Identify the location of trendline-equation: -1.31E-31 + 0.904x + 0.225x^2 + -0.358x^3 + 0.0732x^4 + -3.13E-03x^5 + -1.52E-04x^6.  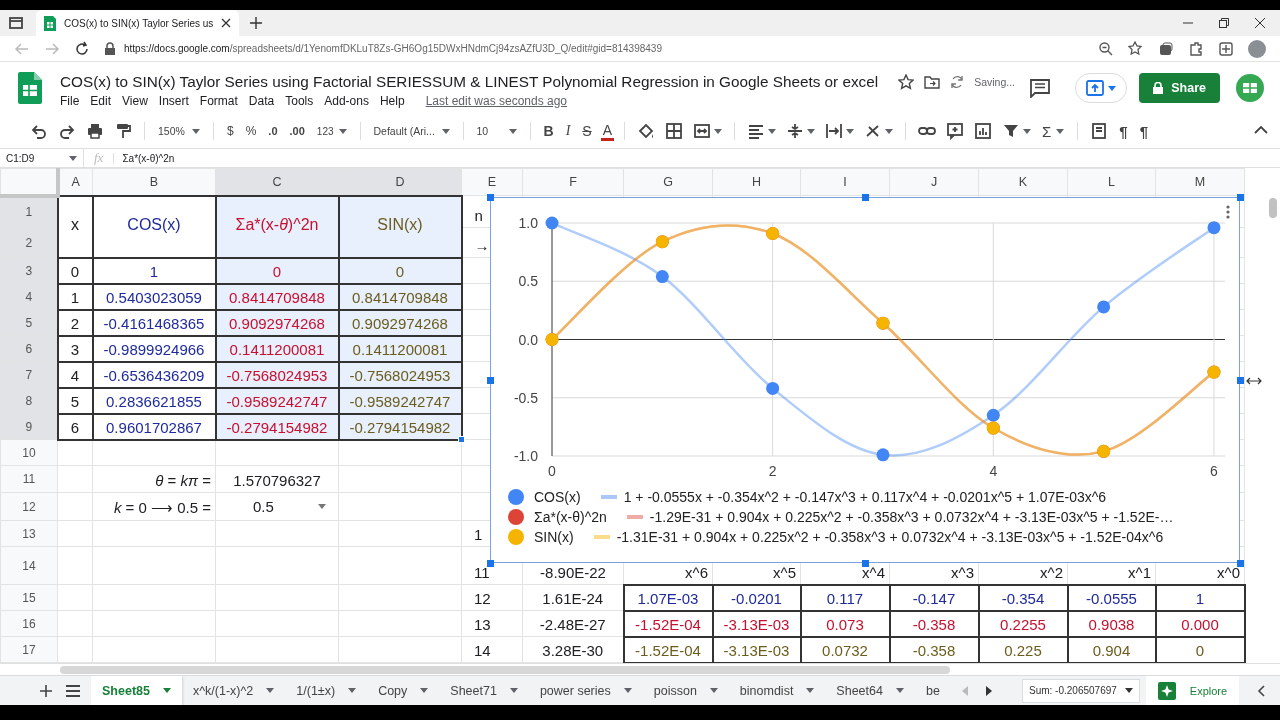
(890, 537).